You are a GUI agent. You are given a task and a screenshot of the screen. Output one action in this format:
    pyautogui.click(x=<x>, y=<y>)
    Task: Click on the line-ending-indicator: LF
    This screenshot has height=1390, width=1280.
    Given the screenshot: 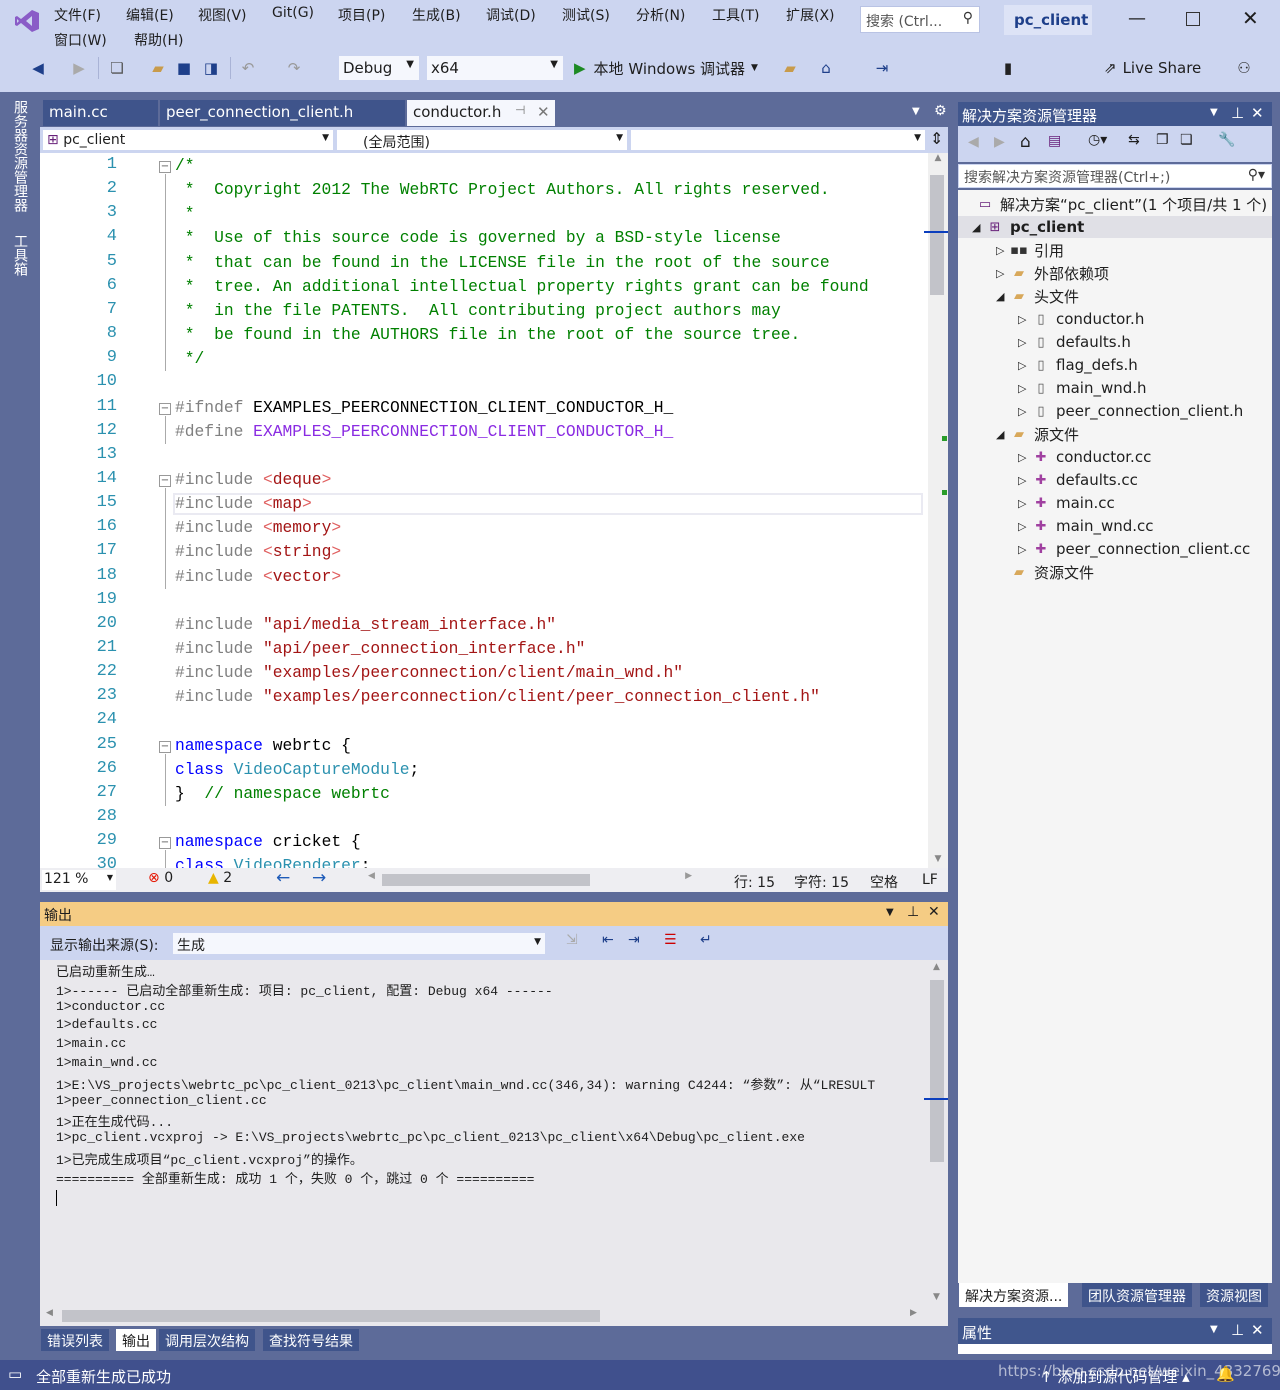 What is the action you would take?
    pyautogui.click(x=930, y=880)
    